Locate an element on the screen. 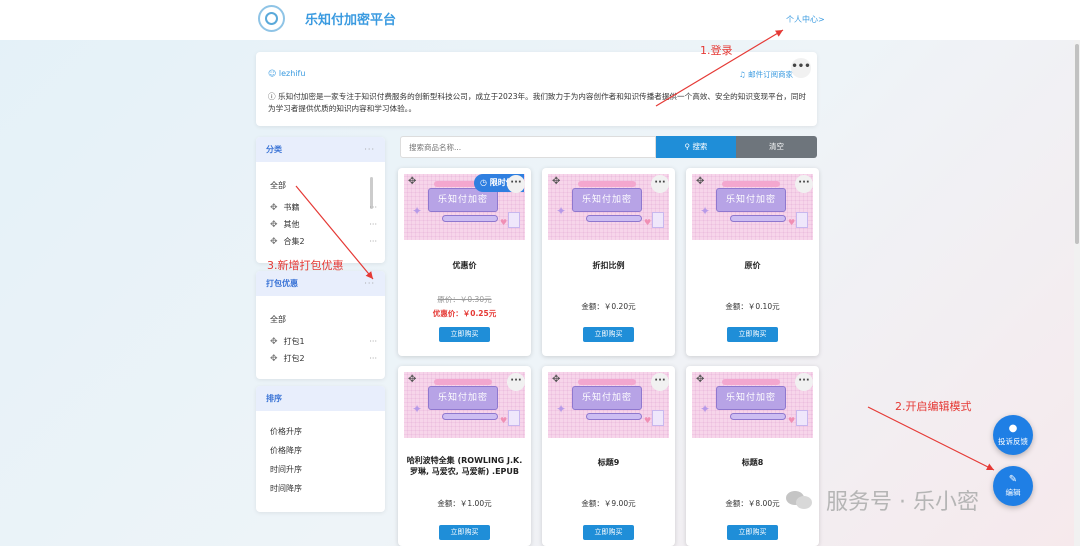  page-scrollbar is located at coordinates (1077, 293).